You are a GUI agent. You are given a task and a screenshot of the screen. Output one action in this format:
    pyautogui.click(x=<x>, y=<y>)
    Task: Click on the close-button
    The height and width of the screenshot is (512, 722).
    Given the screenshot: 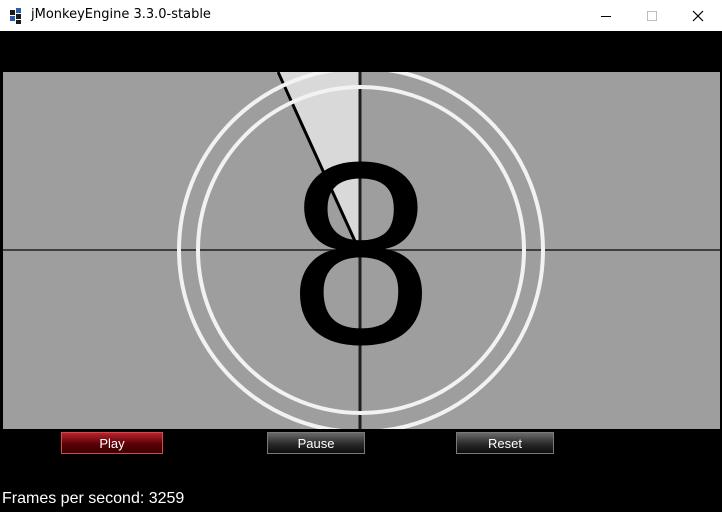 What is the action you would take?
    pyautogui.click(x=698, y=15)
    